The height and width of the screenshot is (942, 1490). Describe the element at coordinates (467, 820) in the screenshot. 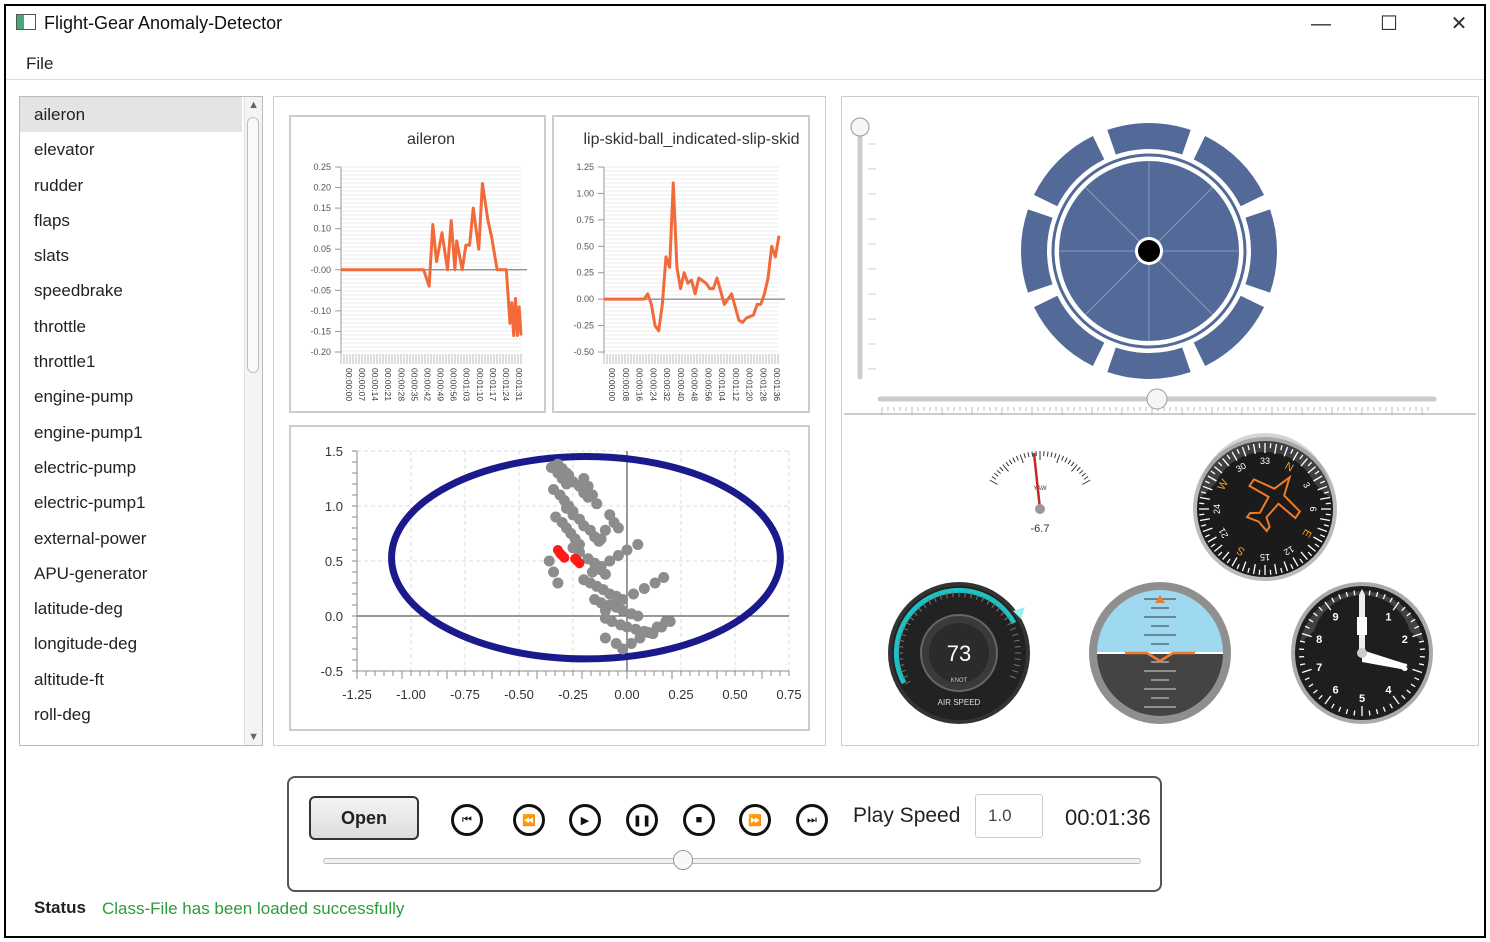

I see `skip-start-button: ⏮` at that location.